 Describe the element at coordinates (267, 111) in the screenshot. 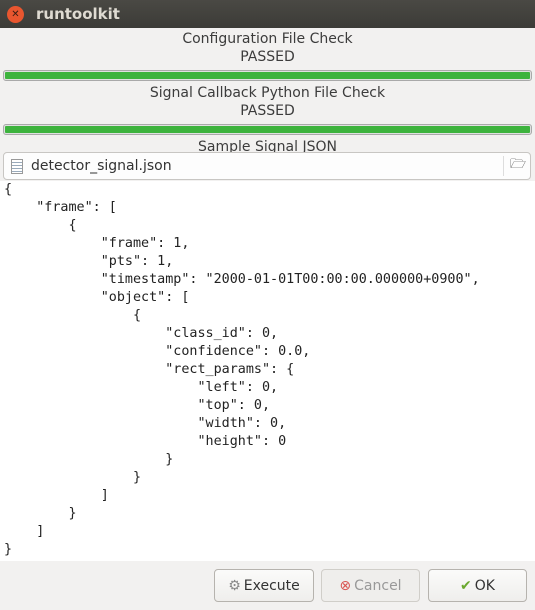

I see `callback-check-status: PASSED` at that location.